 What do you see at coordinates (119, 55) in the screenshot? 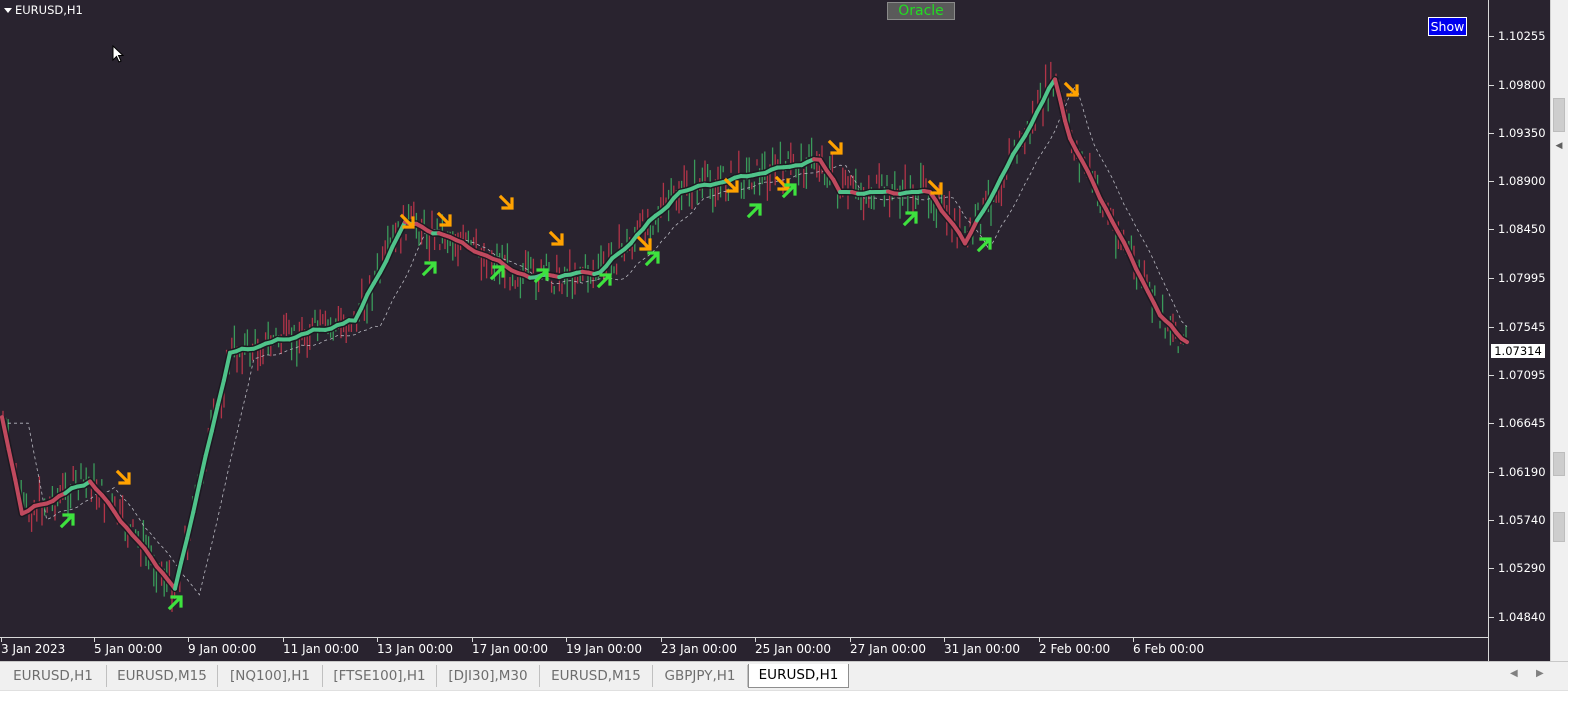
I see `mouse-cursor-icon` at bounding box center [119, 55].